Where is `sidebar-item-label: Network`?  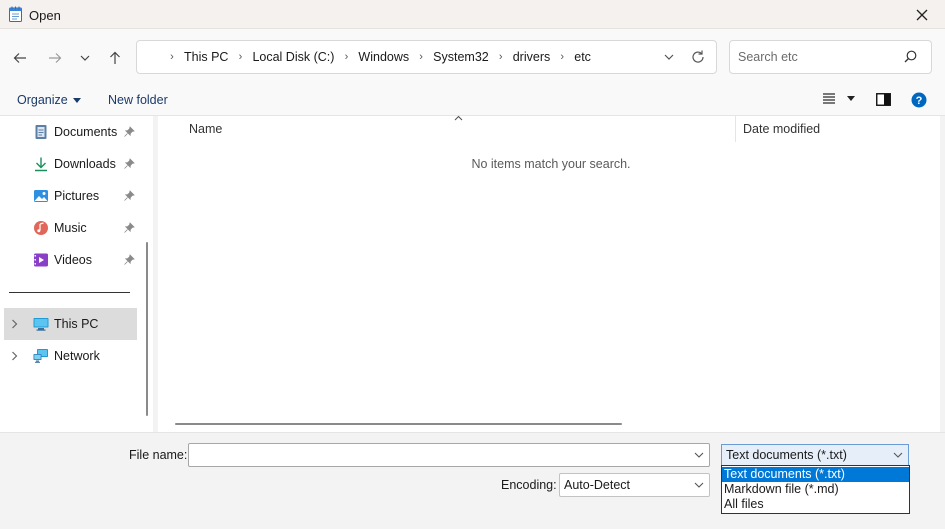 sidebar-item-label: Network is located at coordinates (77, 356).